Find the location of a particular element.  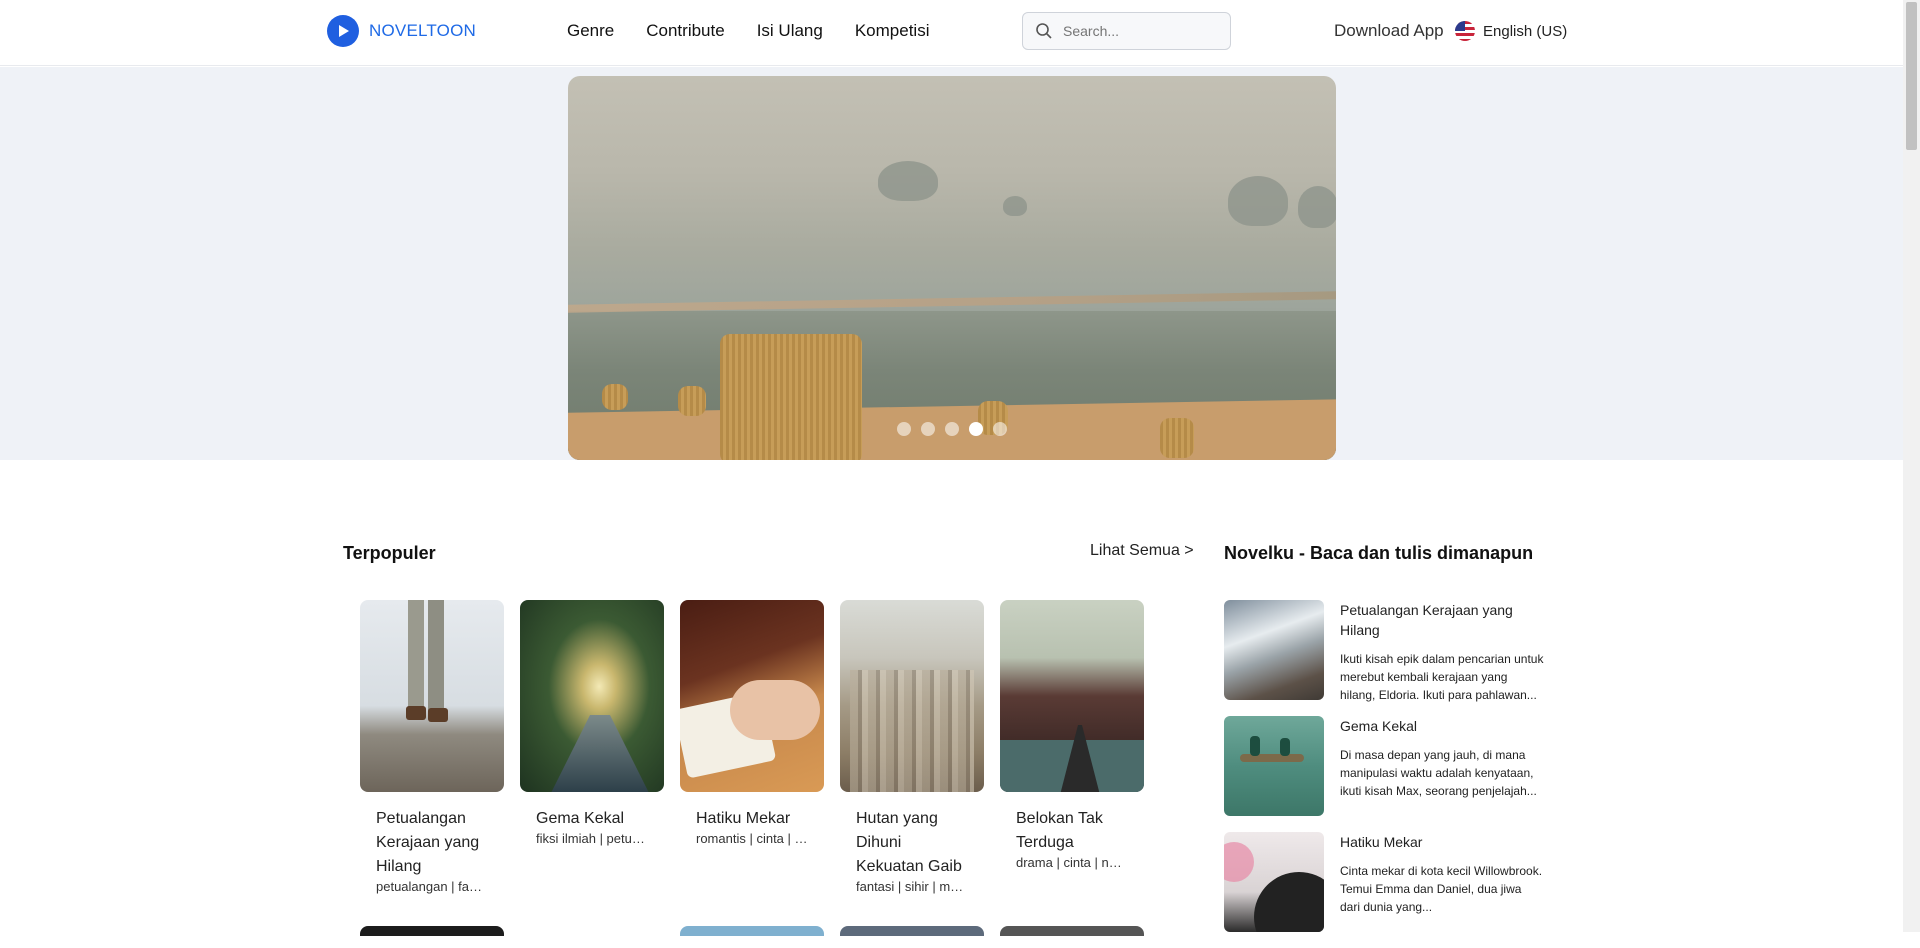

language-label: English (US) is located at coordinates (1525, 31).